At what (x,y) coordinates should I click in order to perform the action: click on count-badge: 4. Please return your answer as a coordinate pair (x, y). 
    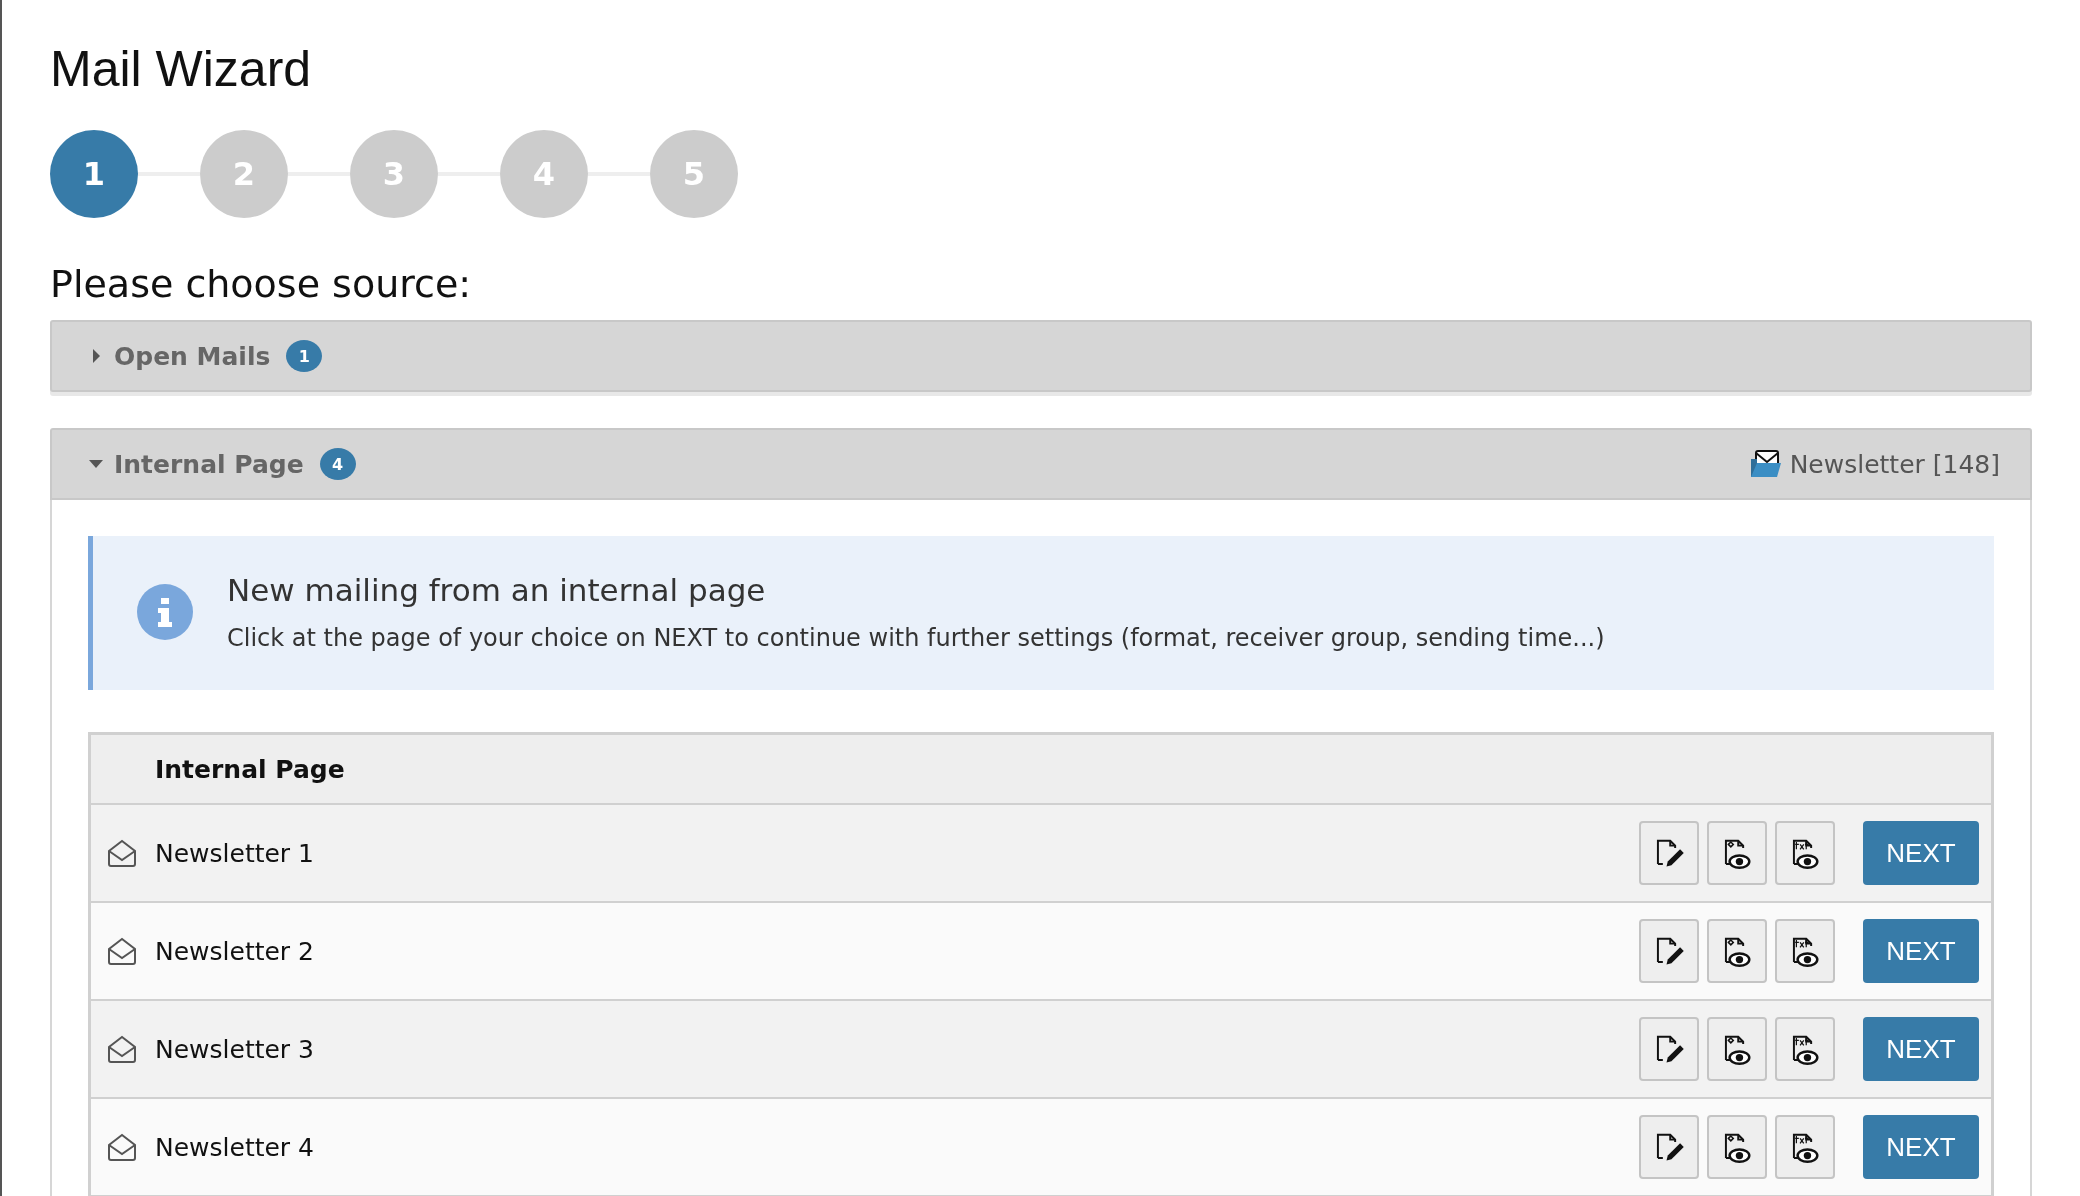
    Looking at the image, I should click on (337, 464).